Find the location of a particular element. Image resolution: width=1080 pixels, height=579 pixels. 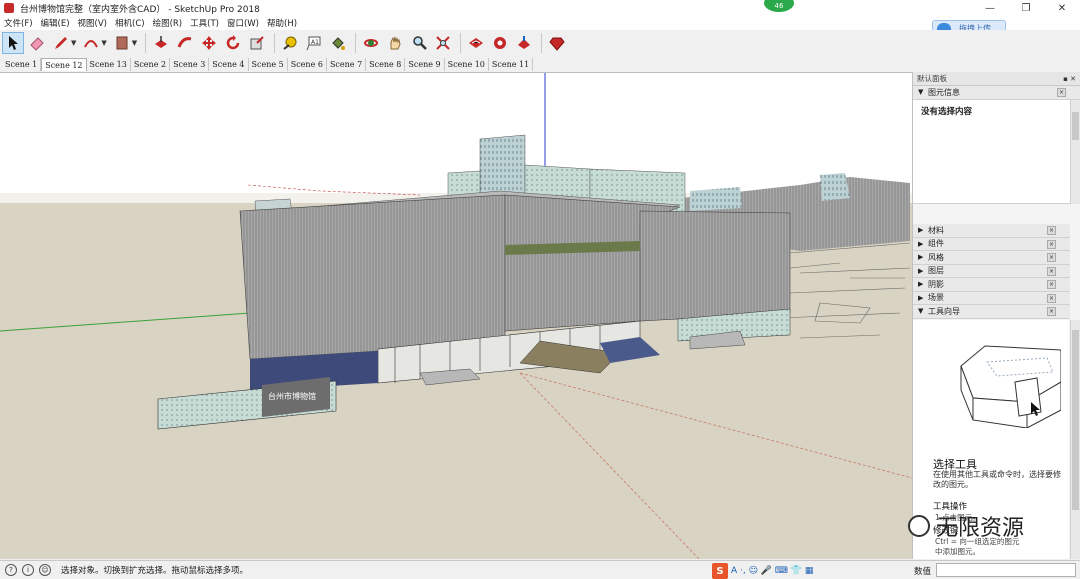

eraser-tool-button is located at coordinates (37, 43).